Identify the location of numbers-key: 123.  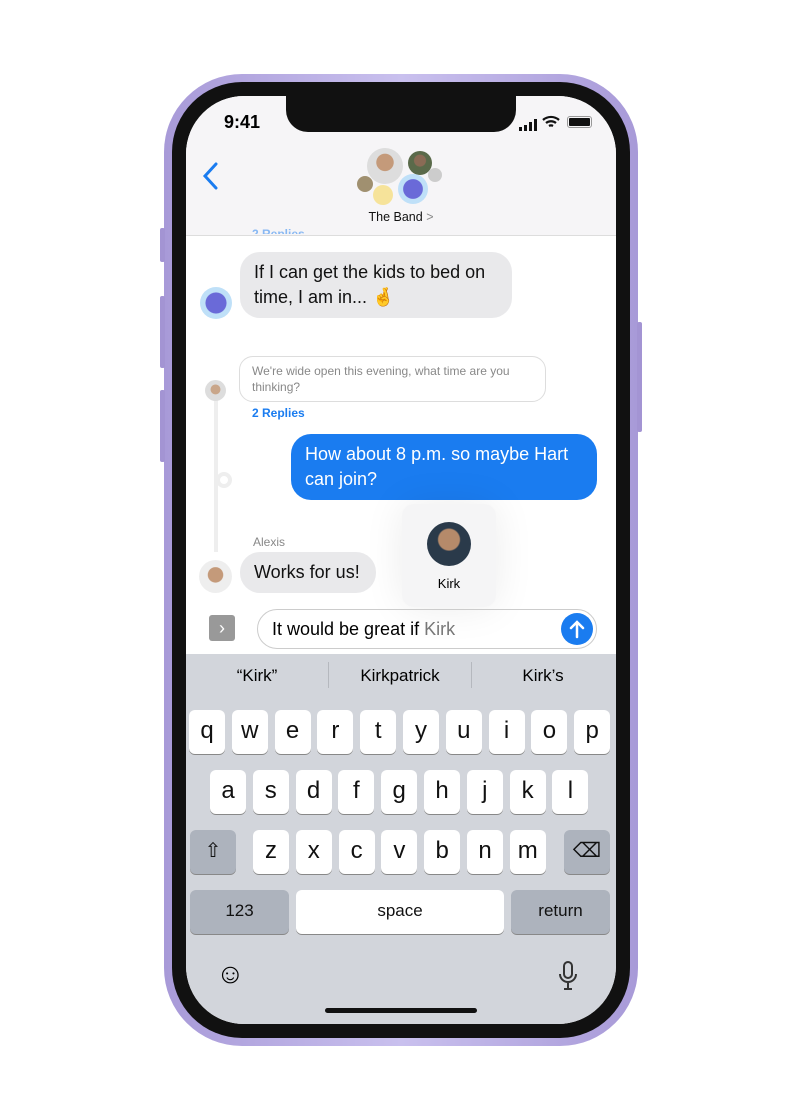
(239, 912).